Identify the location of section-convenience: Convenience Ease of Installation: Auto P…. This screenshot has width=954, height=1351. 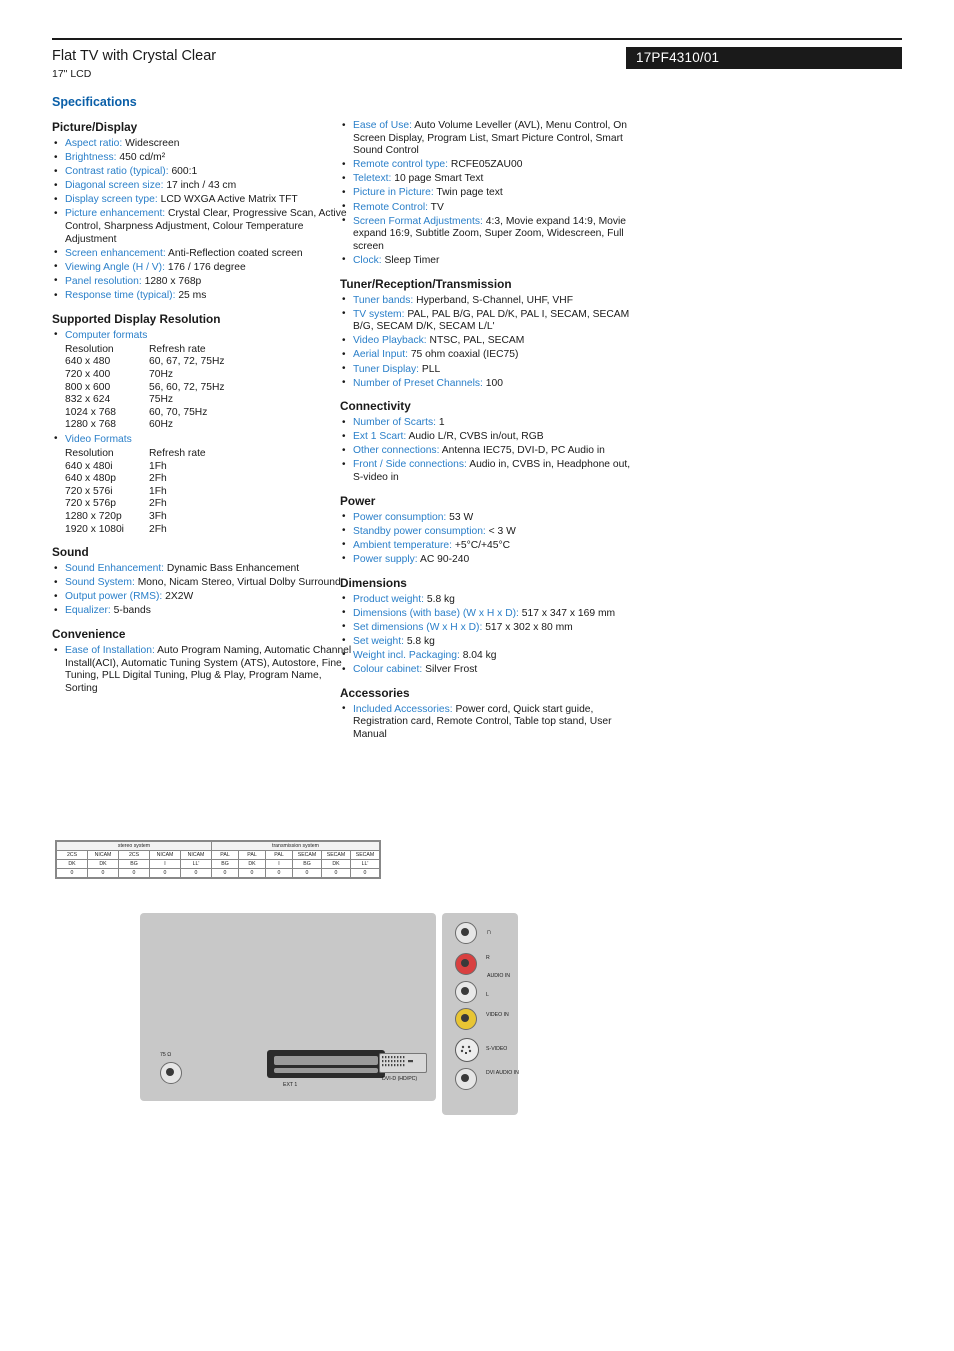
(202, 661).